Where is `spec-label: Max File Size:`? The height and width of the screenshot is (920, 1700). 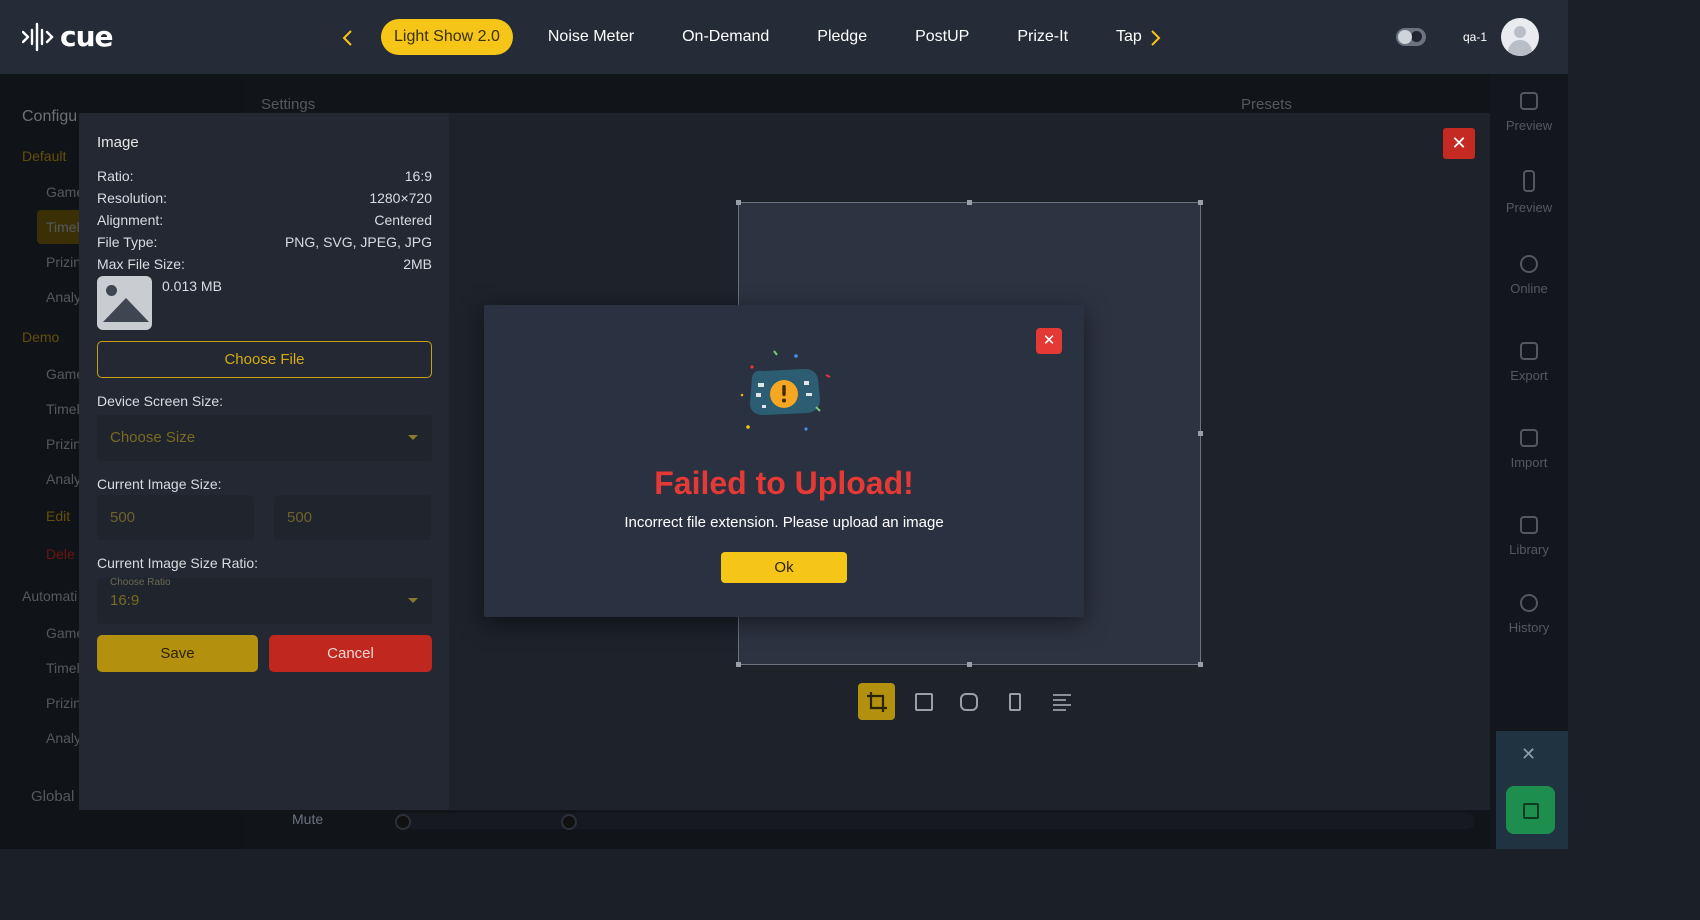
spec-label: Max File Size: is located at coordinates (141, 264).